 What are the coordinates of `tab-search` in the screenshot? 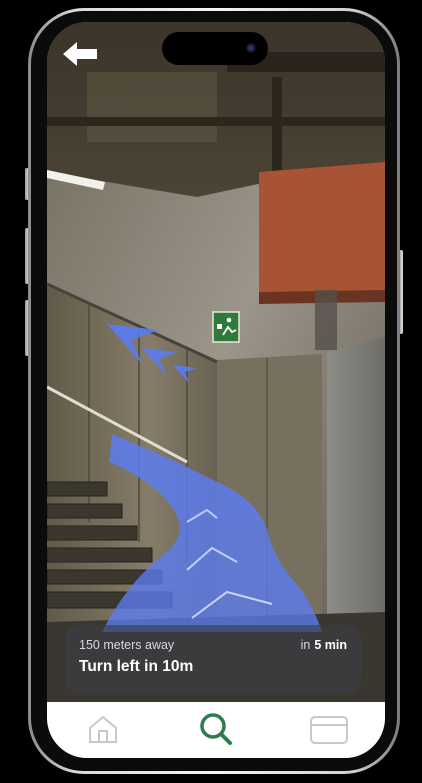 It's located at (216, 730).